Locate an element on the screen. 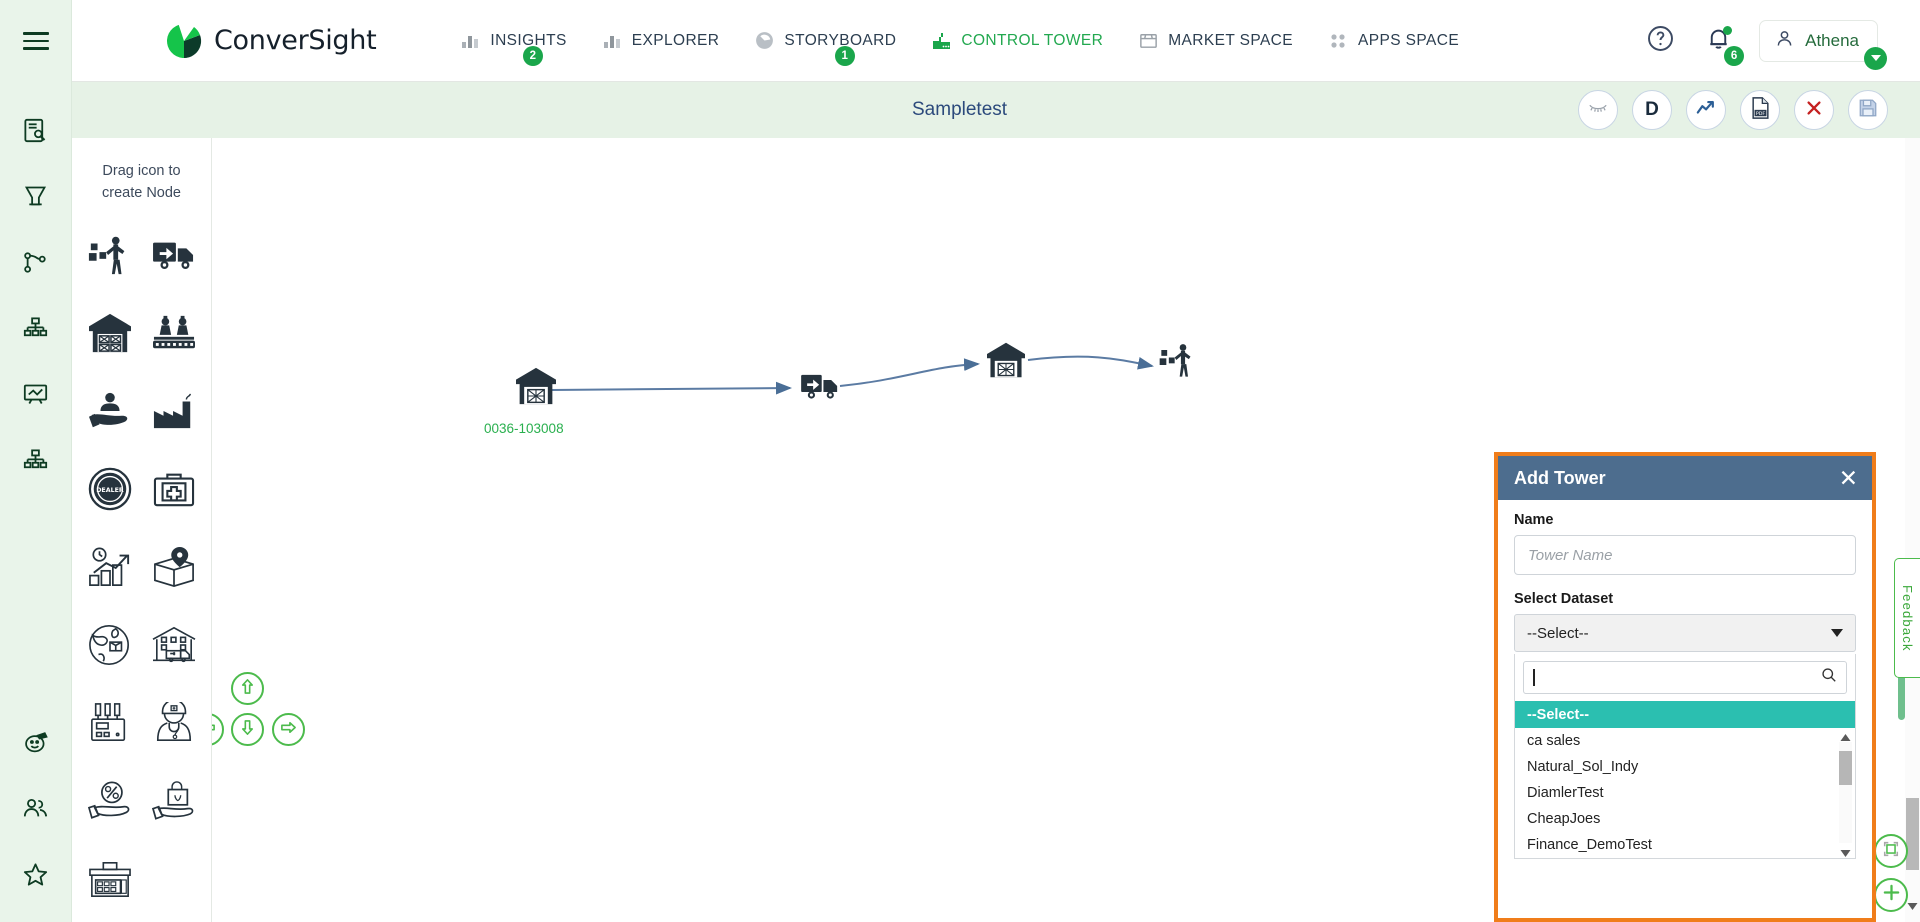  dialog-title: Add Tower is located at coordinates (1560, 477).